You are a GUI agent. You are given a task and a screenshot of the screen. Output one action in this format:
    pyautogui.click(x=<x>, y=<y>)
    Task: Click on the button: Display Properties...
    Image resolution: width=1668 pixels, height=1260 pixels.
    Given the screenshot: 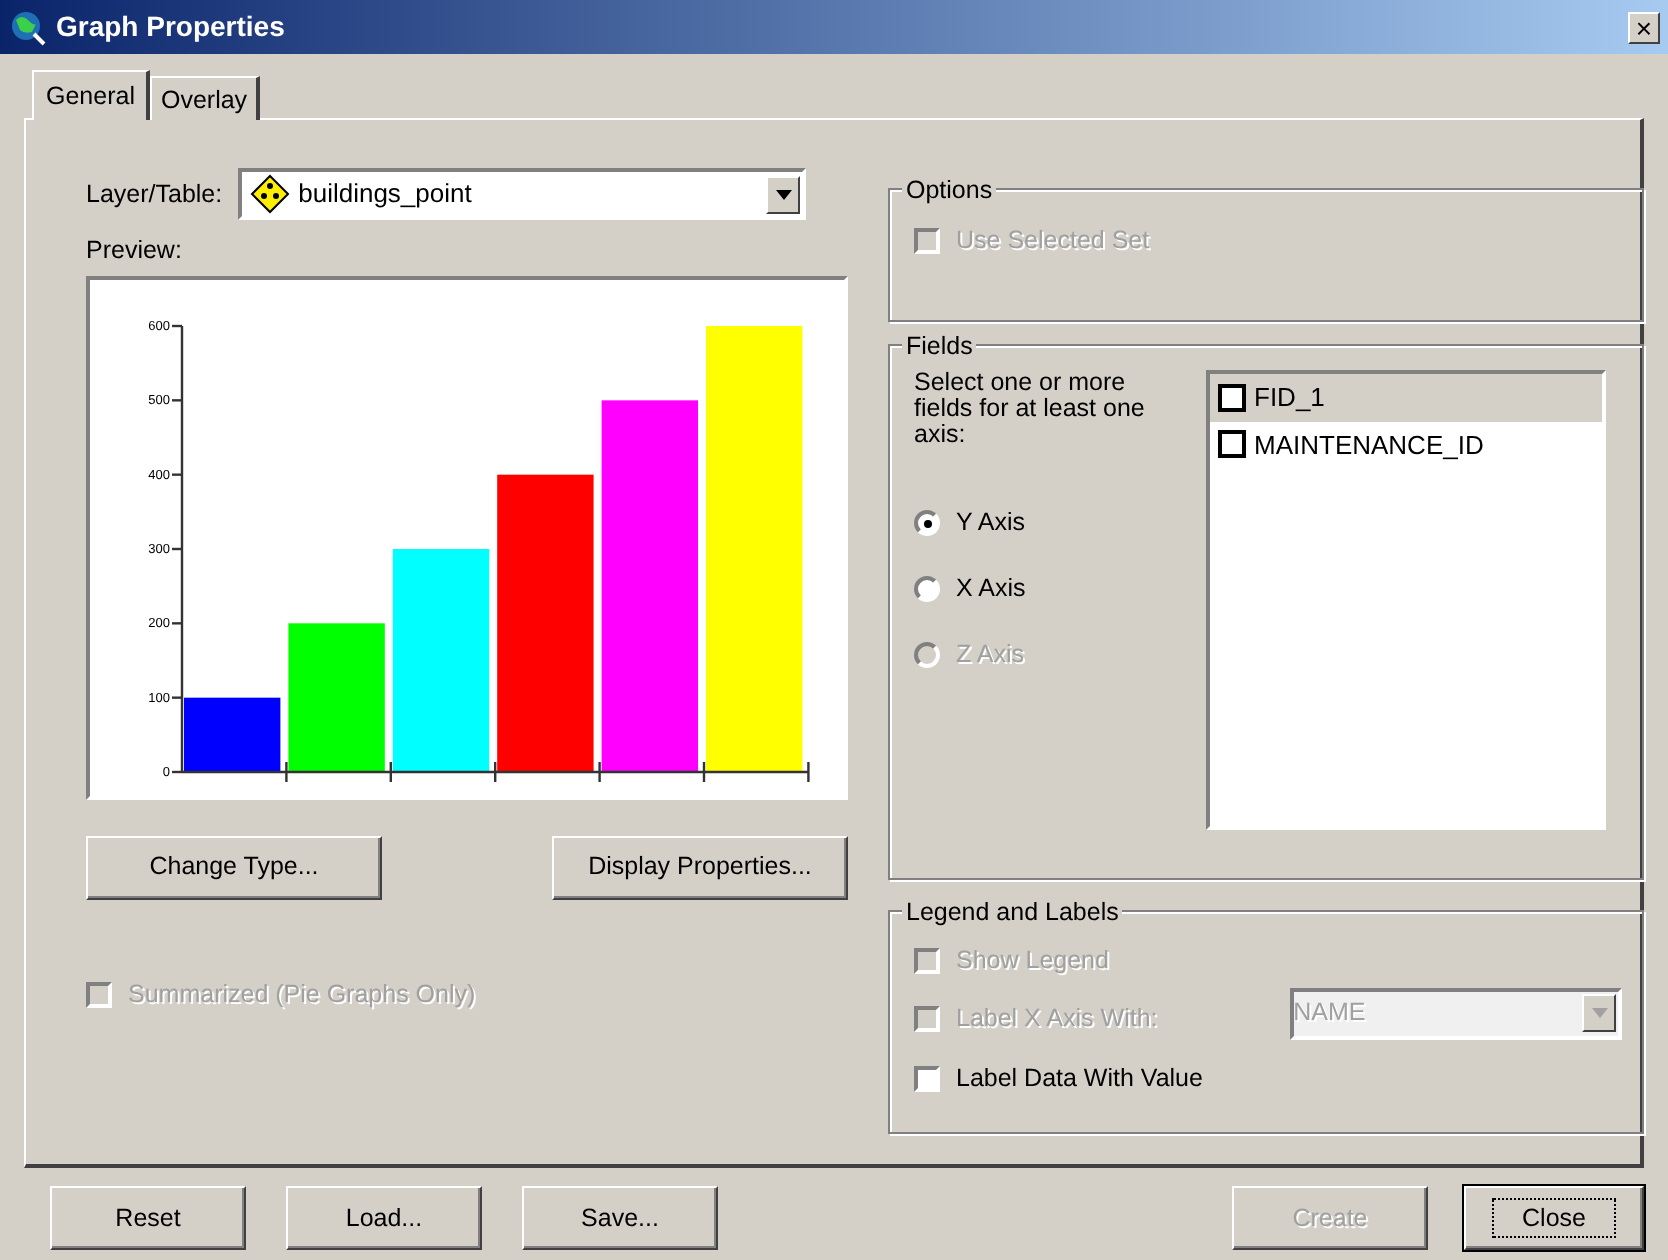 What is the action you would take?
    pyautogui.click(x=700, y=867)
    